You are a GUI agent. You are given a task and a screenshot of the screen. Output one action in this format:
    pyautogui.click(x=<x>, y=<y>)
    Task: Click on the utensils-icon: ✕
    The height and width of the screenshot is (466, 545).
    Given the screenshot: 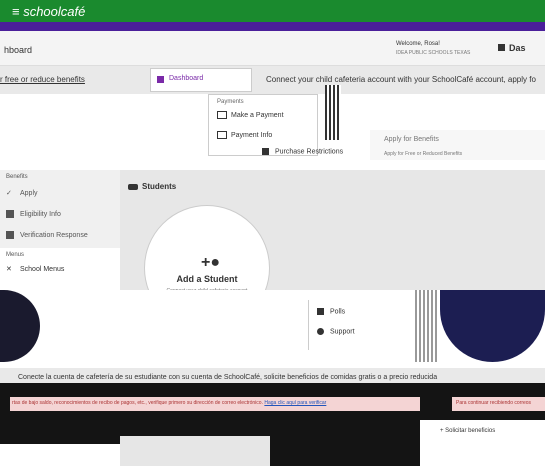 What is the action you would take?
    pyautogui.click(x=9, y=269)
    